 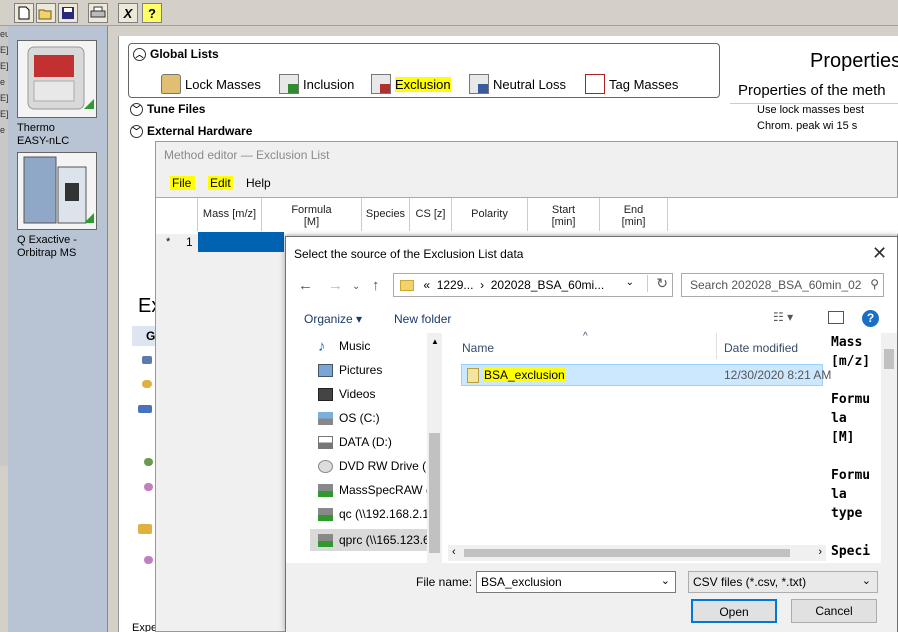 What do you see at coordinates (322, 346) in the screenshot?
I see `music-icon: ♪` at bounding box center [322, 346].